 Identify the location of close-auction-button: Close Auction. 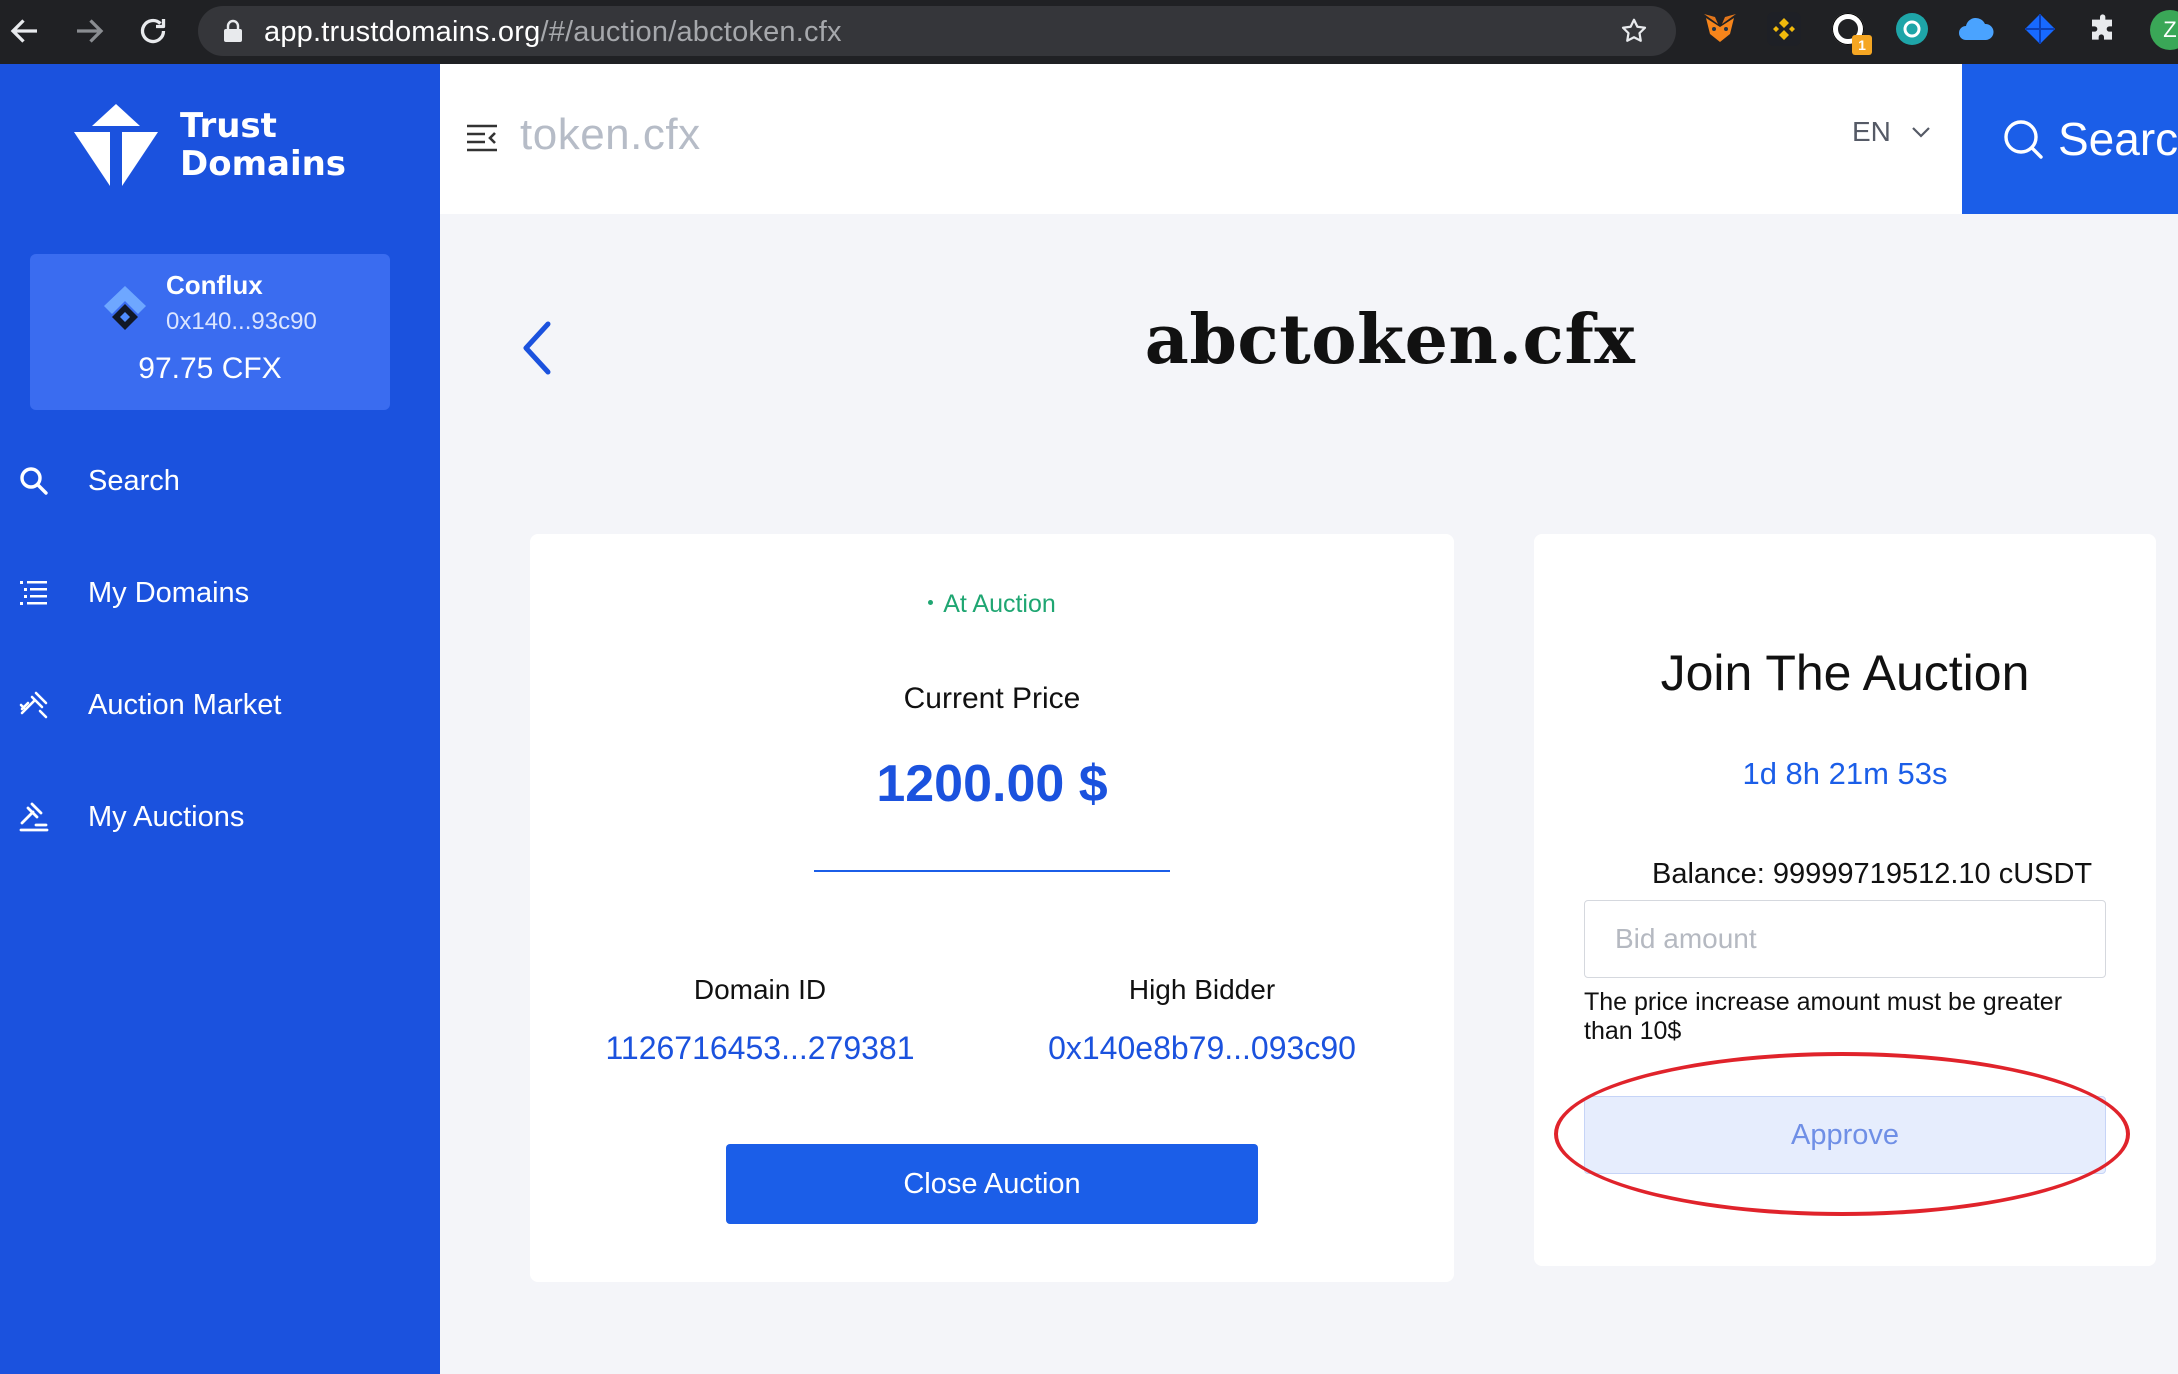
(992, 1184).